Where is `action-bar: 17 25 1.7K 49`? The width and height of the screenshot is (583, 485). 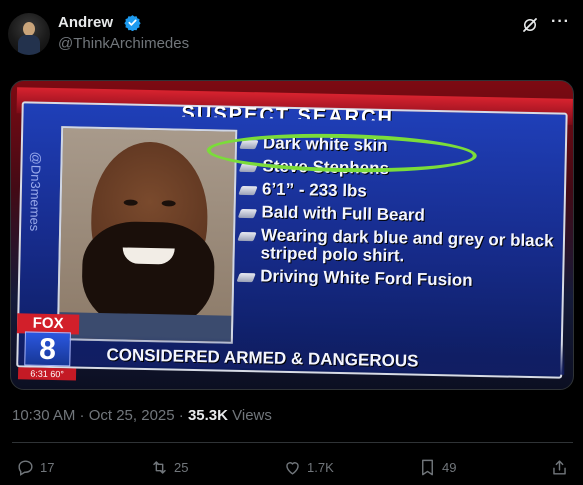 action-bar: 17 25 1.7K 49 is located at coordinates (291, 467).